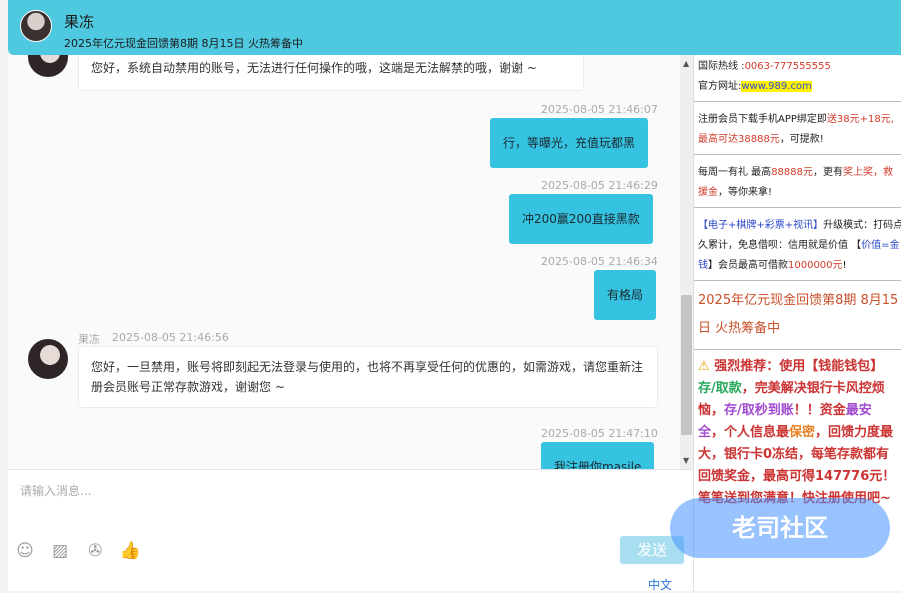 This screenshot has height=593, width=901. Describe the element at coordinates (625, 295) in the screenshot. I see `message-bubble-user: 有格局` at that location.